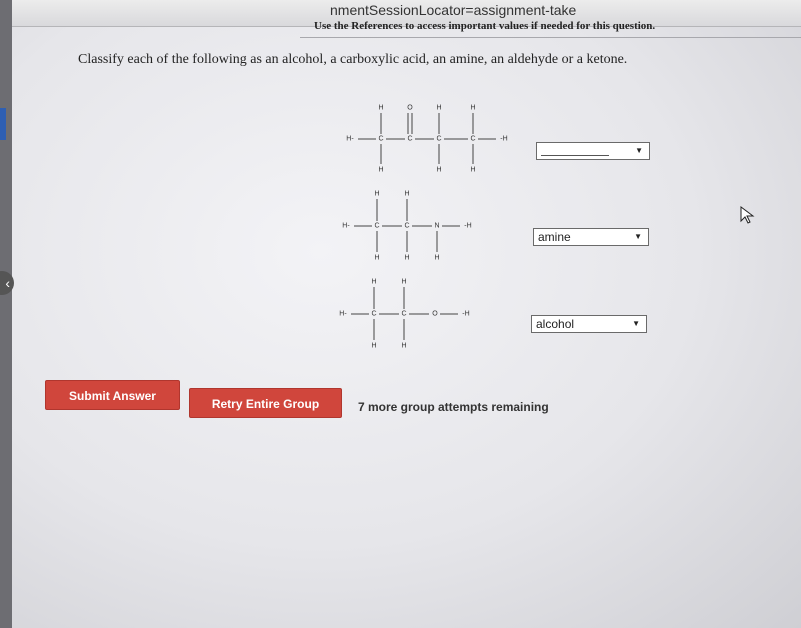 This screenshot has width=801, height=628. What do you see at coordinates (436, 226) in the screenshot?
I see `atom: N` at bounding box center [436, 226].